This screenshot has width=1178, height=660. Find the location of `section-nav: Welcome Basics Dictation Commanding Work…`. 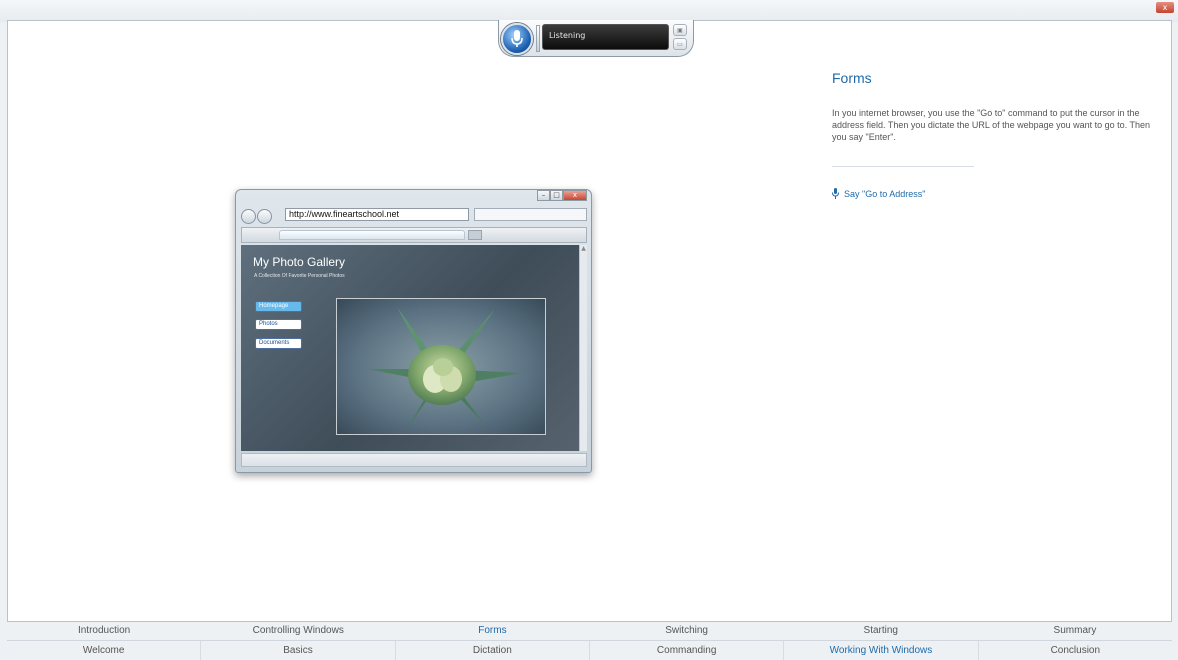

section-nav: Welcome Basics Dictation Commanding Work… is located at coordinates (589, 650).